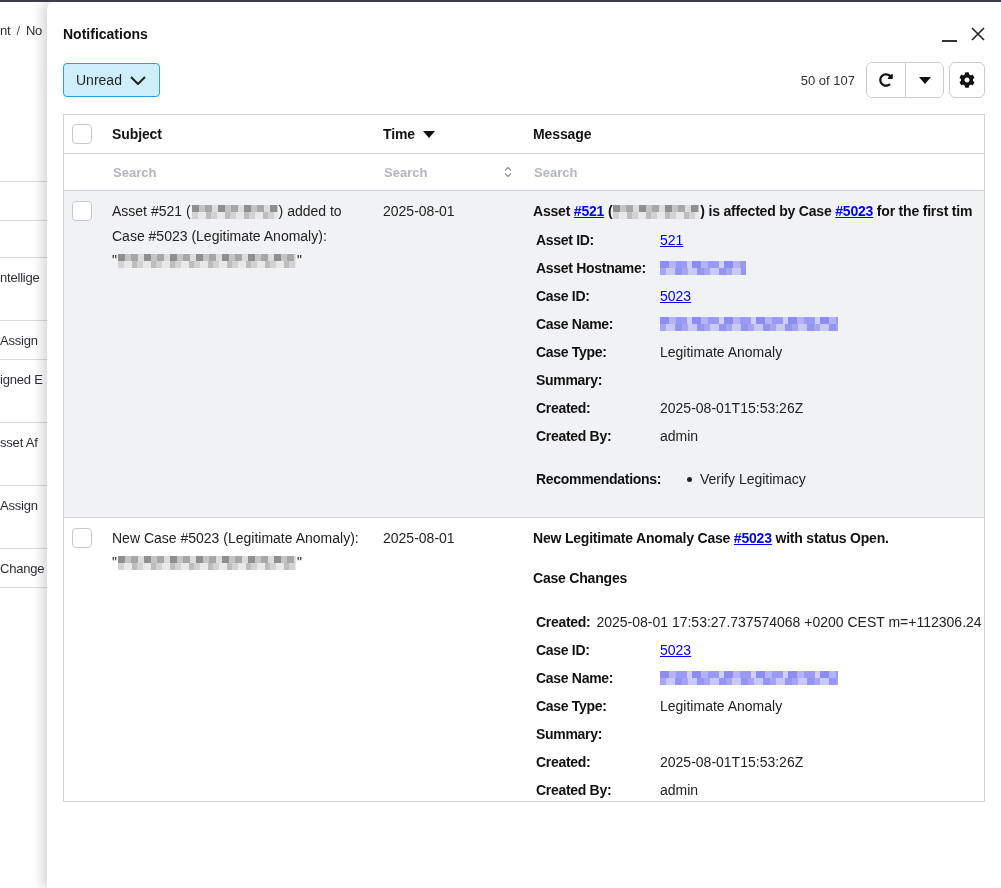  I want to click on field-label: Recommendations:, so click(598, 479).